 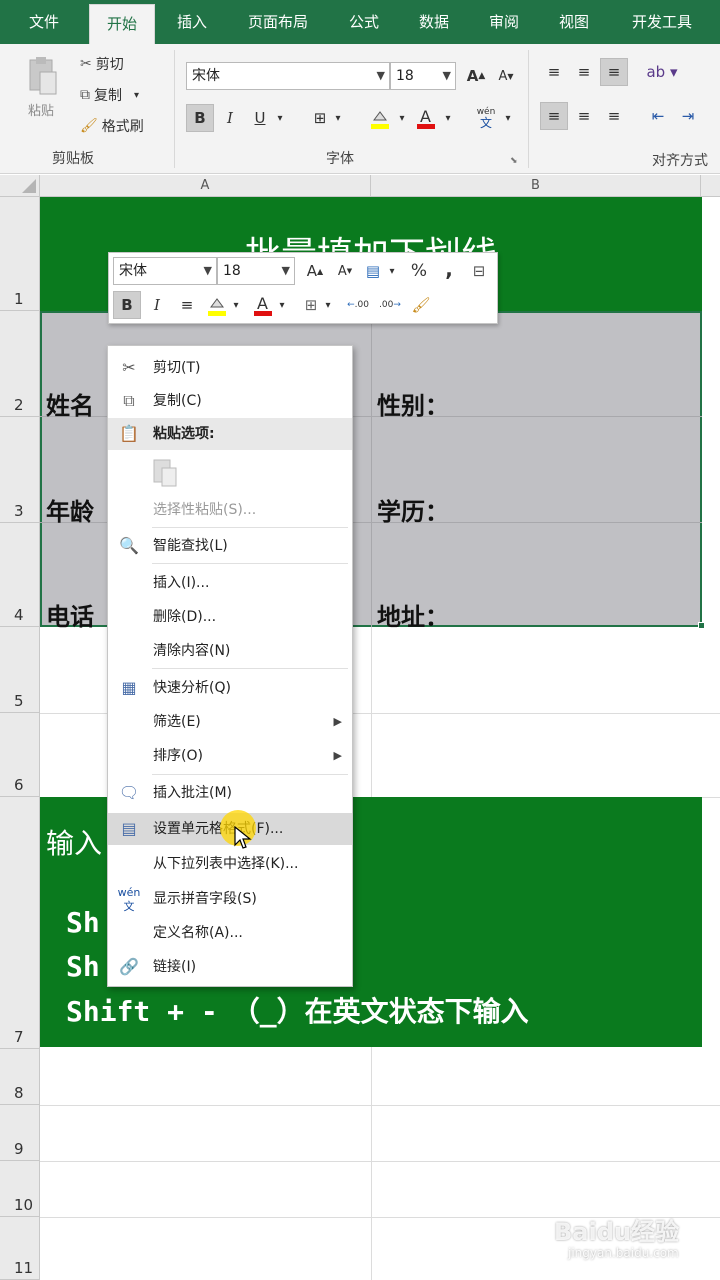 I want to click on align-right-icon: ≡, so click(x=614, y=116).